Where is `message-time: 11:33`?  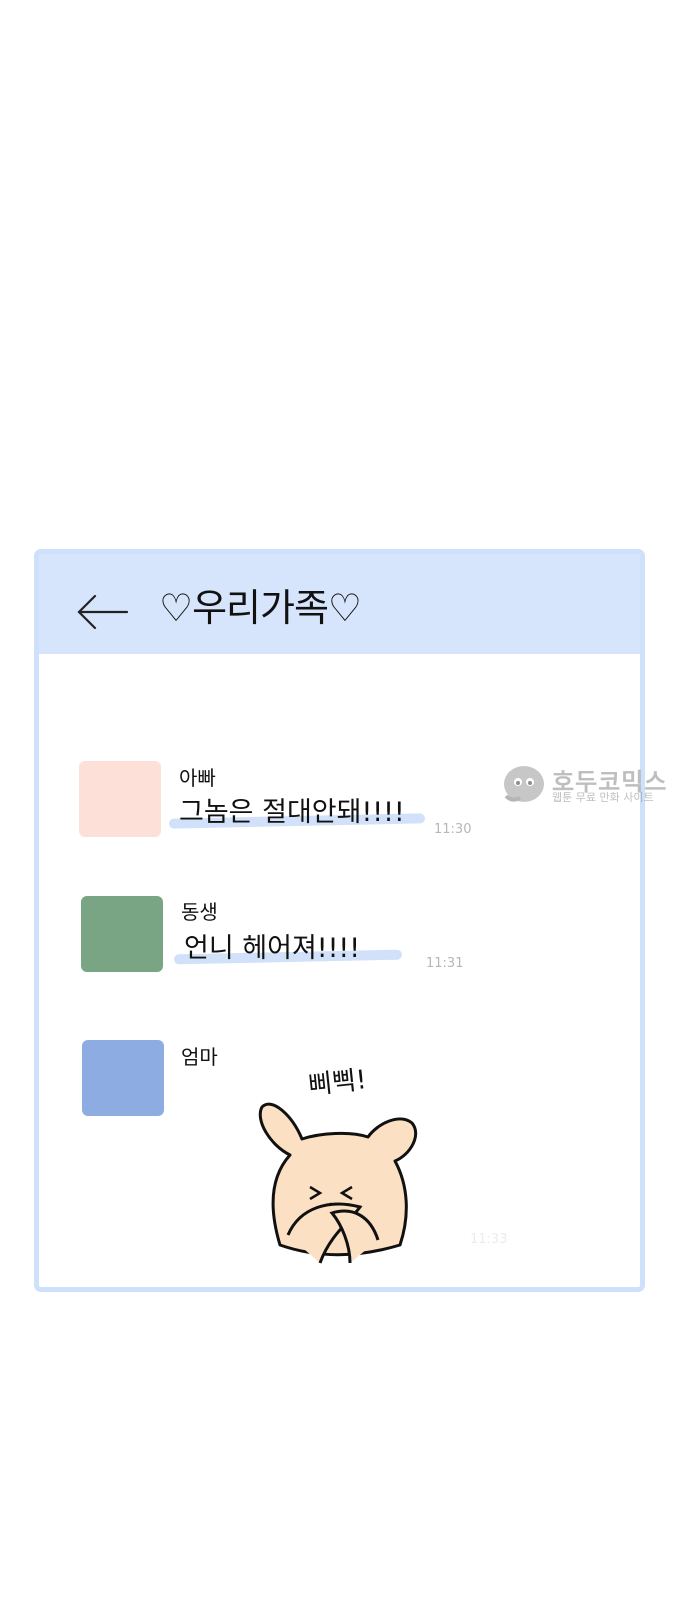
message-time: 11:33 is located at coordinates (489, 1239).